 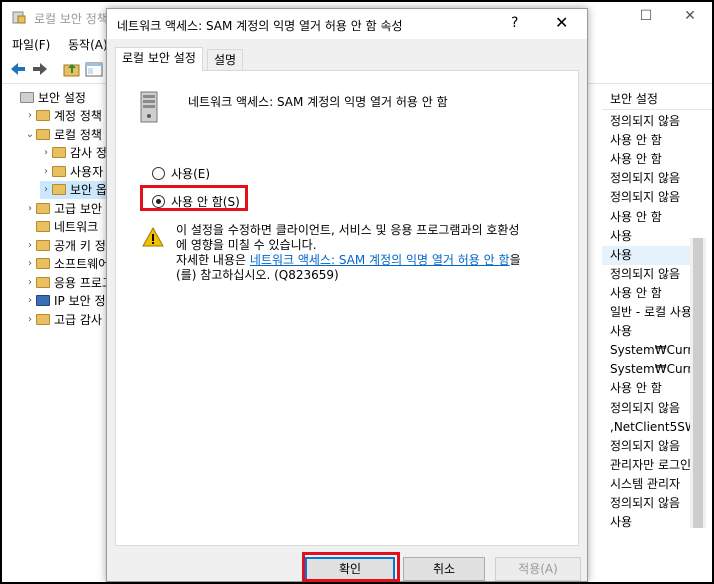 What do you see at coordinates (318, 102) in the screenshot?
I see `policy-name: 네트워크 액세스: SAM 계정의 익명 열거 허용 안 함` at bounding box center [318, 102].